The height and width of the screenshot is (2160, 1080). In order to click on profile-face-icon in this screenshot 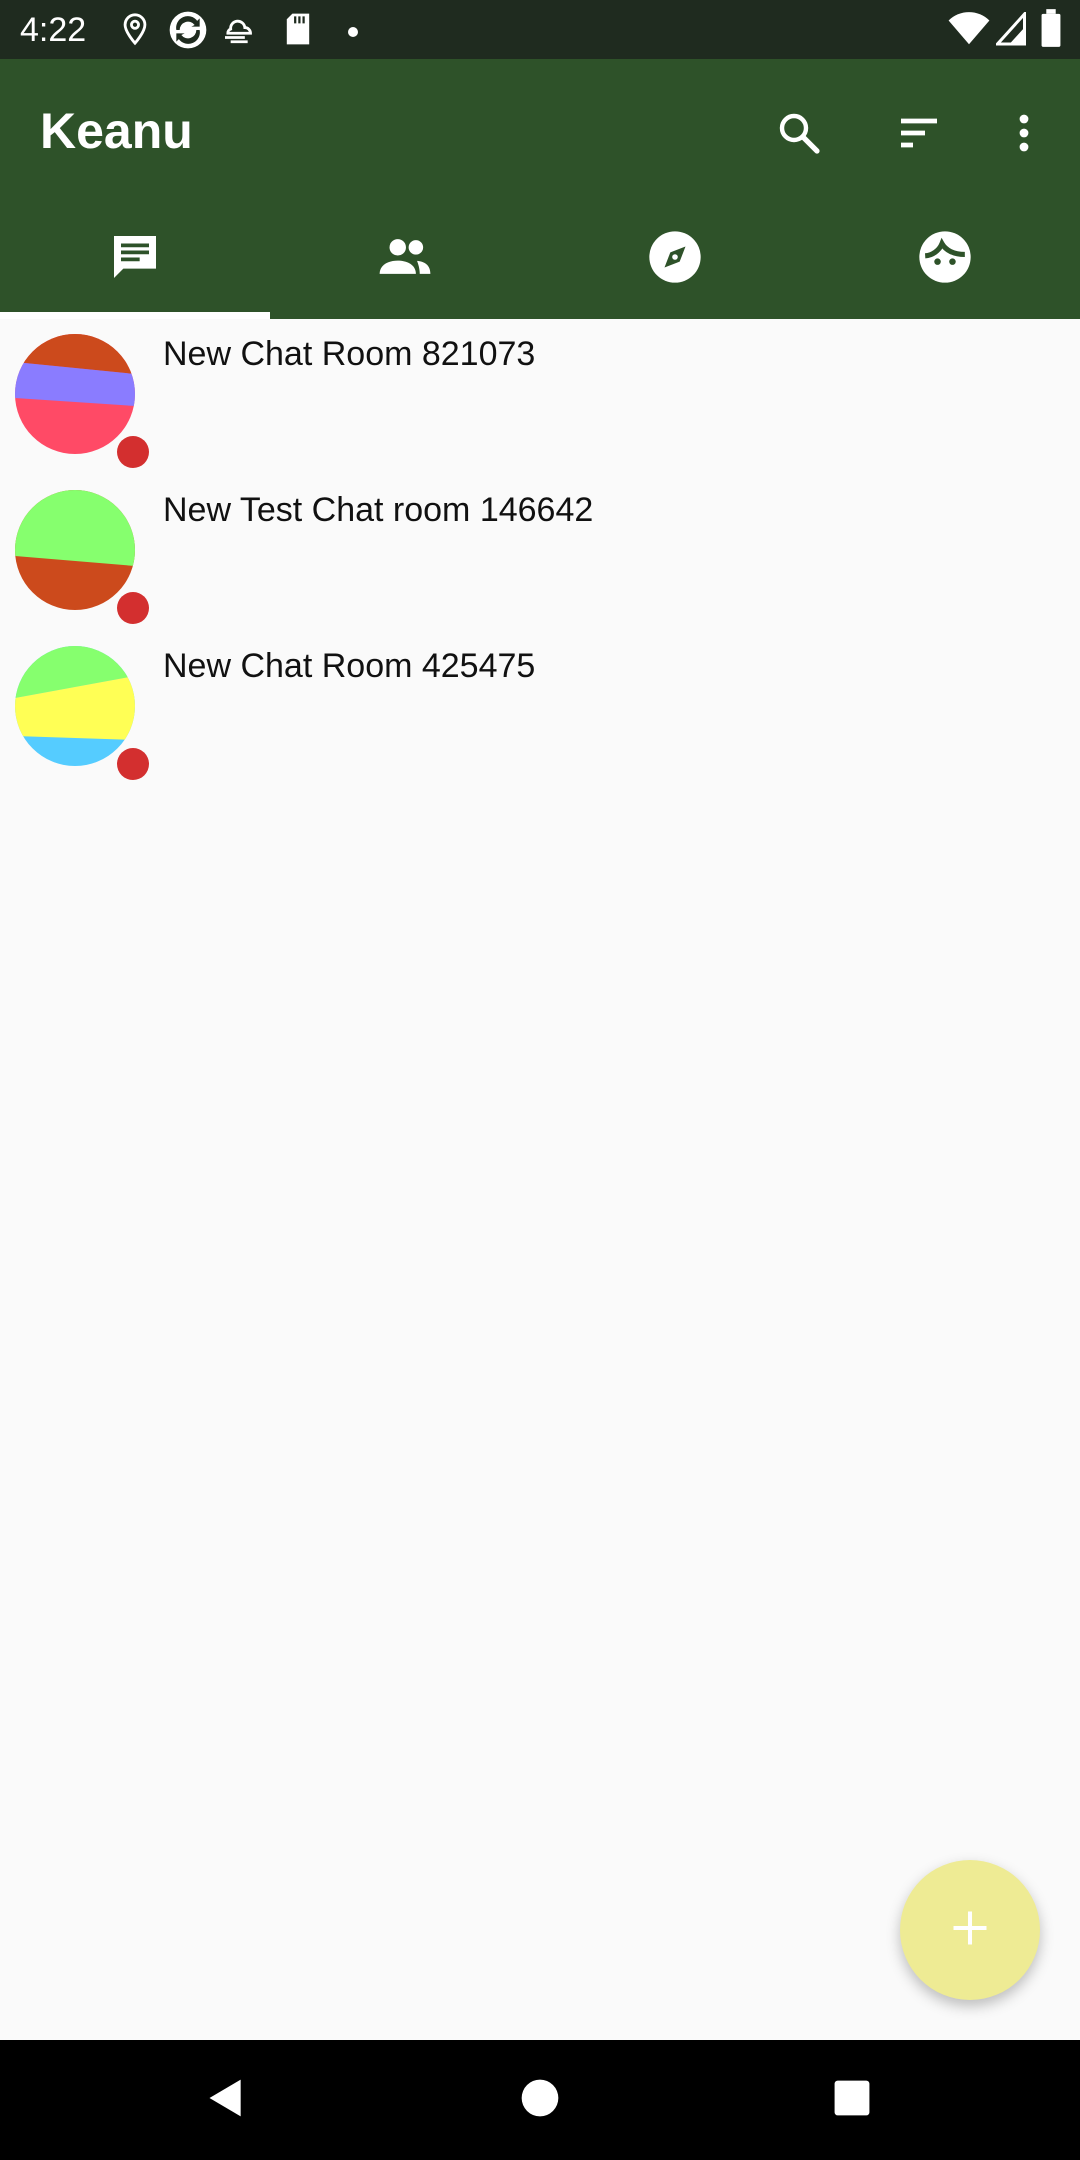, I will do `click(945, 259)`.